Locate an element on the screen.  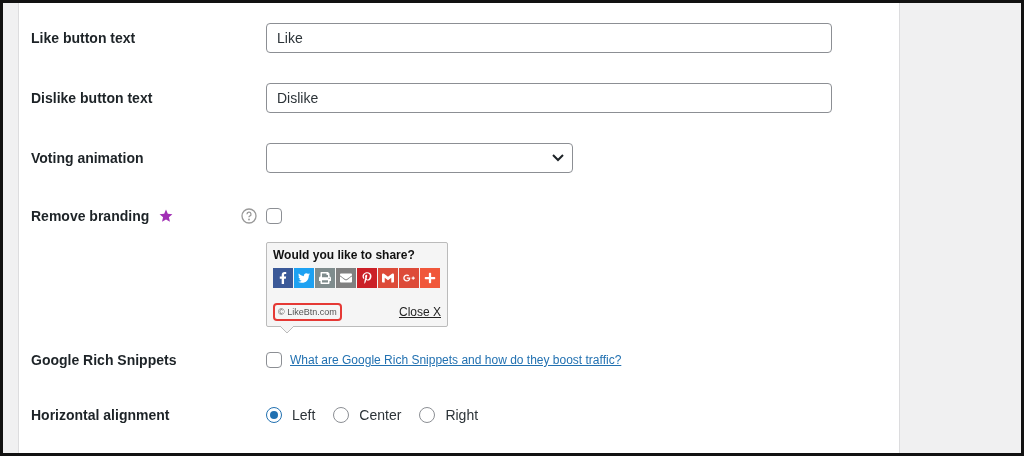
help-link: What are Google Rich Snippets and how do they boost traffic? is located at coordinates (456, 360).